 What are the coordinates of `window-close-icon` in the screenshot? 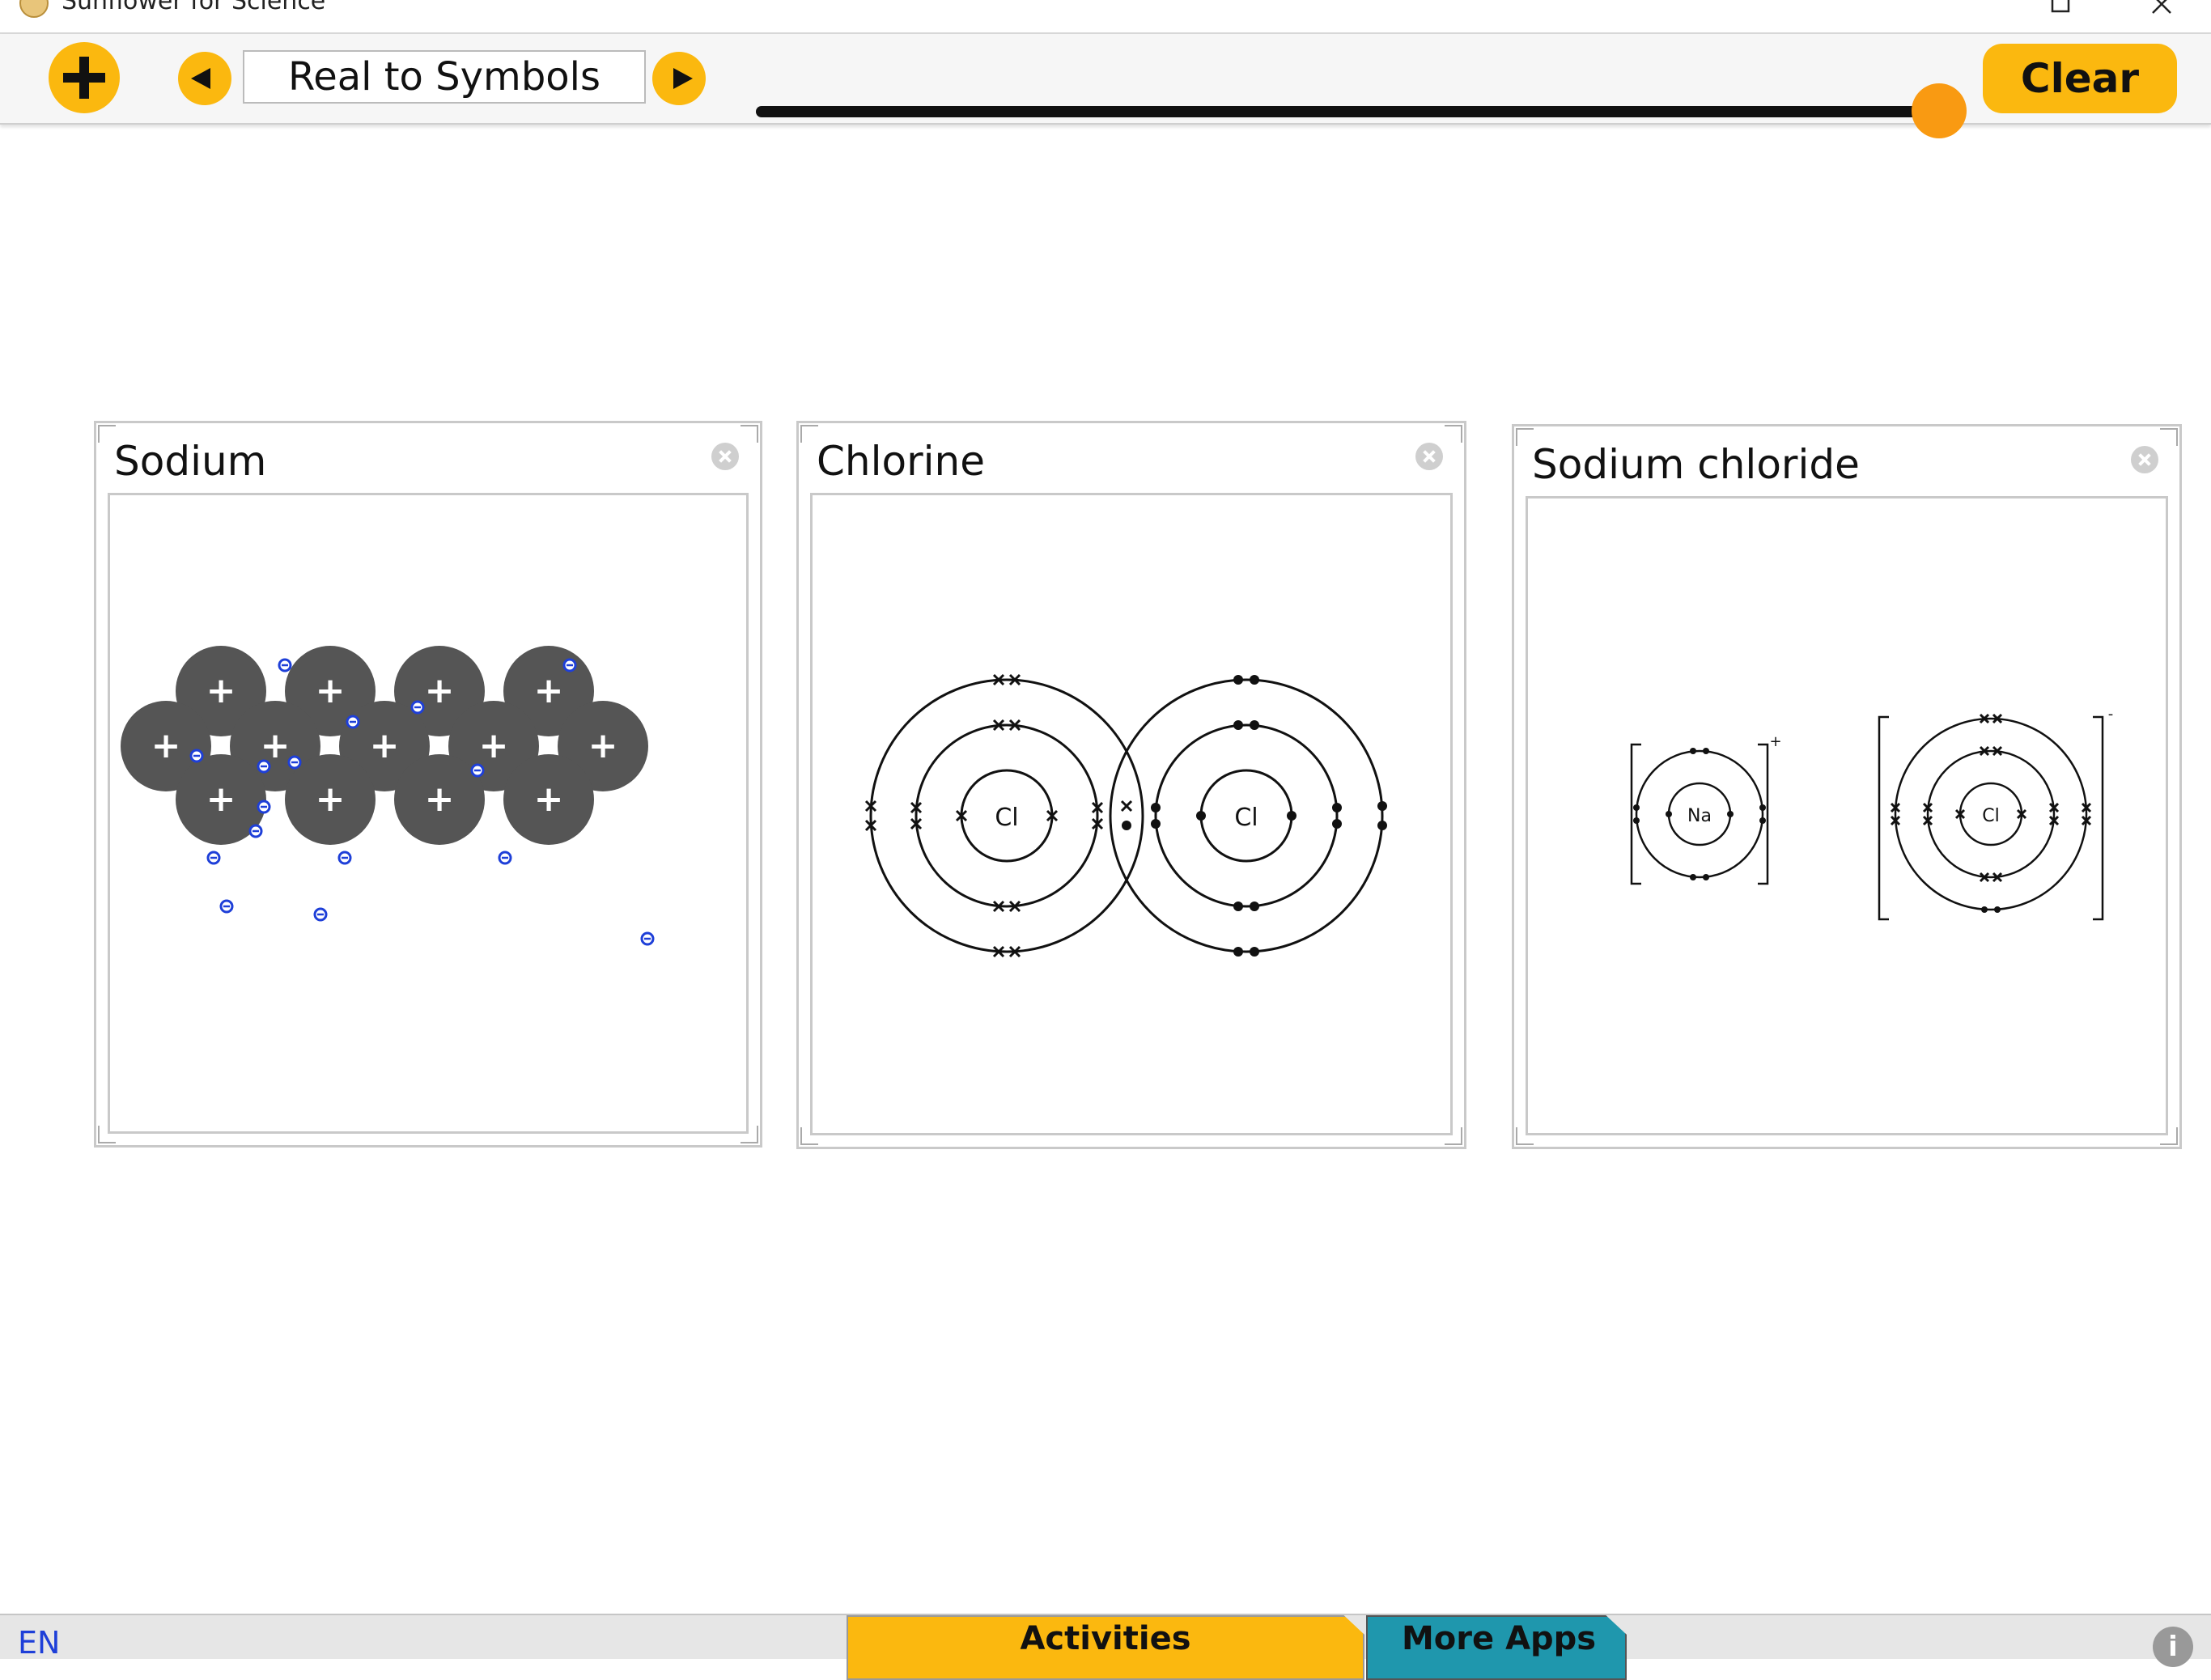 It's located at (2161, 8).